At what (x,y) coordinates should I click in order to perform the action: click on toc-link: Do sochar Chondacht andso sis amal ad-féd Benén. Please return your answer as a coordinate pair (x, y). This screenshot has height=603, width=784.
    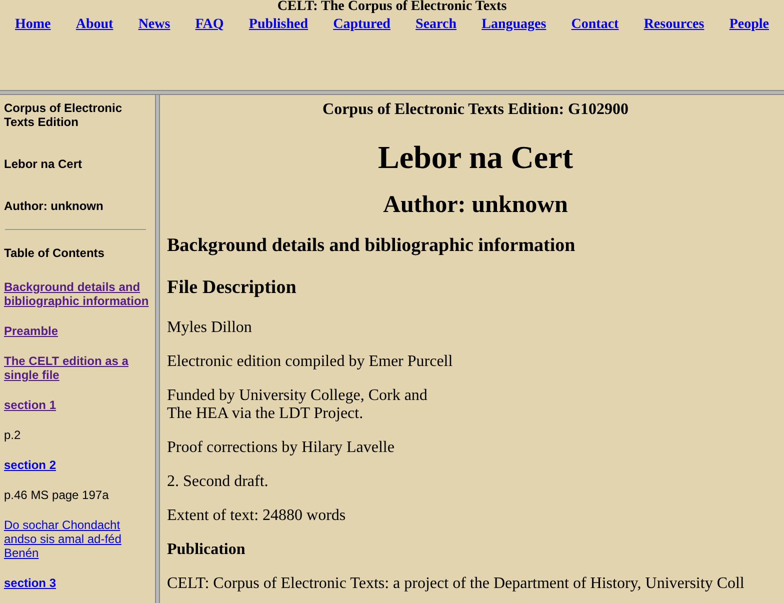
    Looking at the image, I should click on (77, 539).